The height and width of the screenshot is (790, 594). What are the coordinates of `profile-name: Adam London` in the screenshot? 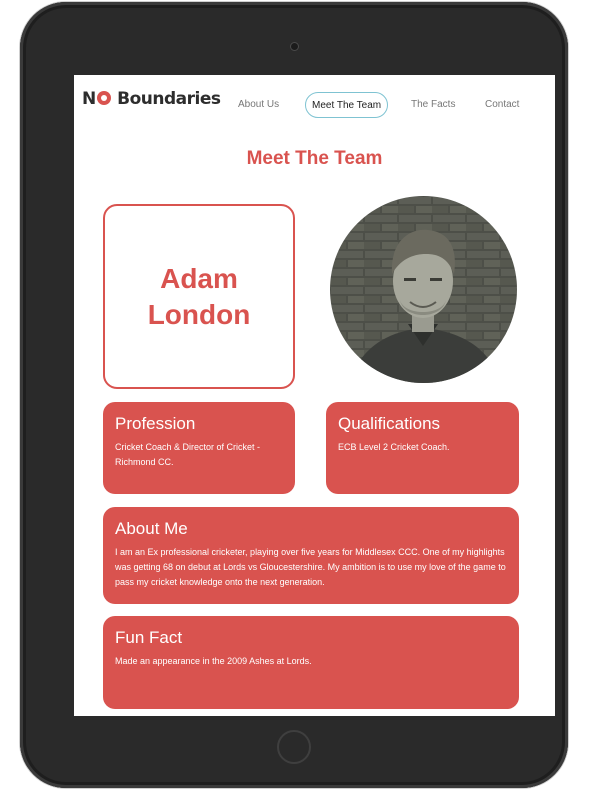 It's located at (199, 296).